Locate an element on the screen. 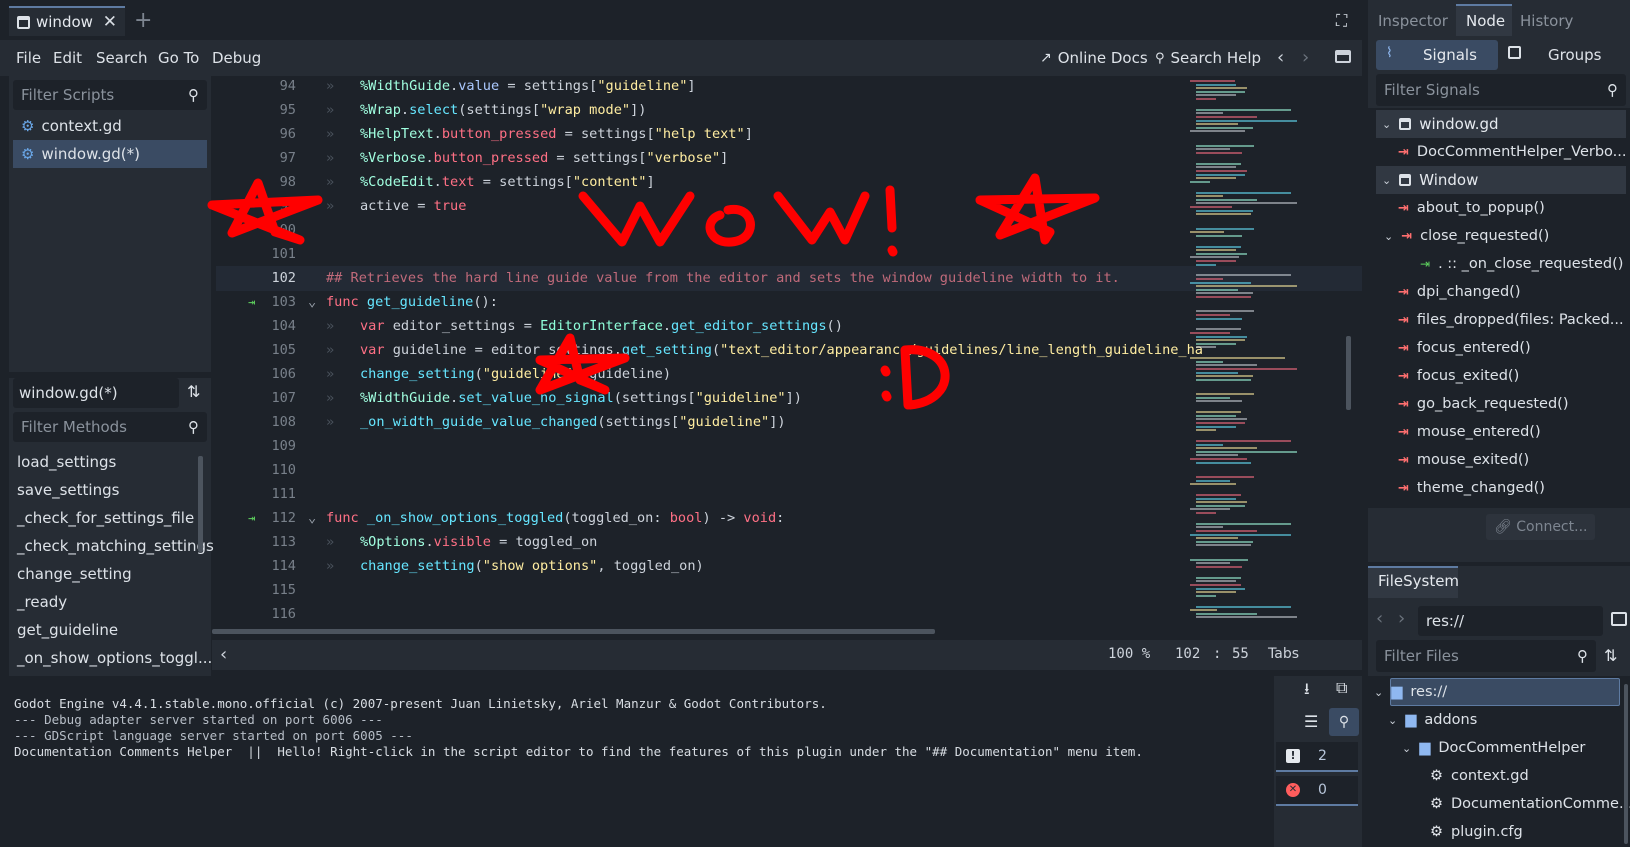  fs-item-plugin-cfg: ⚙ plugin.cfg is located at coordinates (1476, 832).